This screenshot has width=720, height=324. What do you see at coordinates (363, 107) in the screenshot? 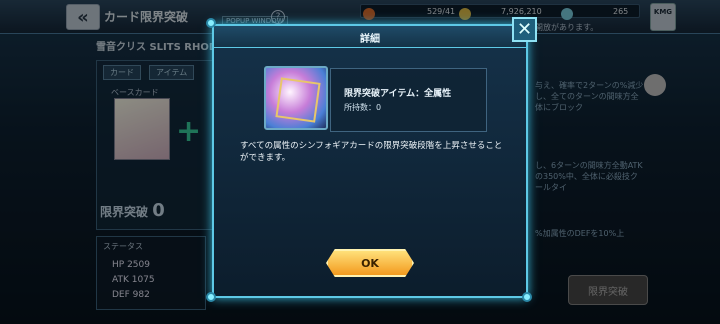
I see `item-count: 所持数：0` at bounding box center [363, 107].